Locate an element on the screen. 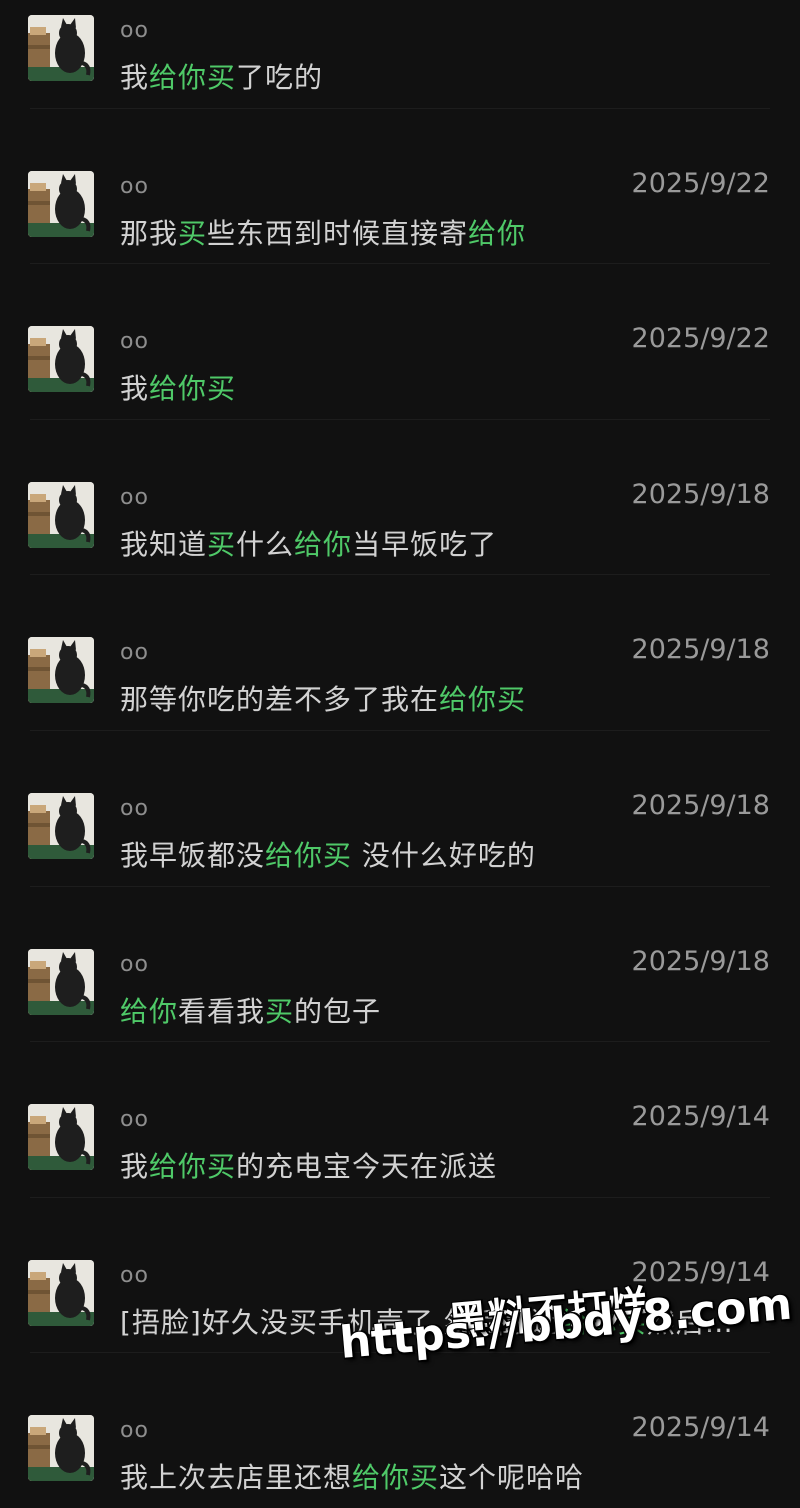 Image resolution: width=800 pixels, height=1508 pixels. message-result-row: oo 2025/9/14 我给你买的充电宝今天在派送 is located at coordinates (400, 1119).